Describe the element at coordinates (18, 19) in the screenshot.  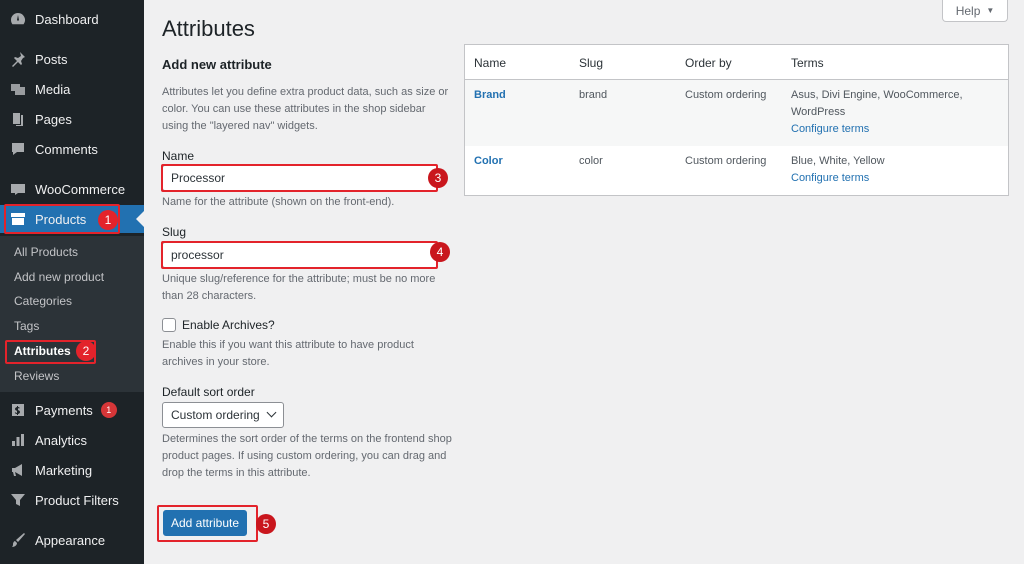
I see `dashboard-icon` at that location.